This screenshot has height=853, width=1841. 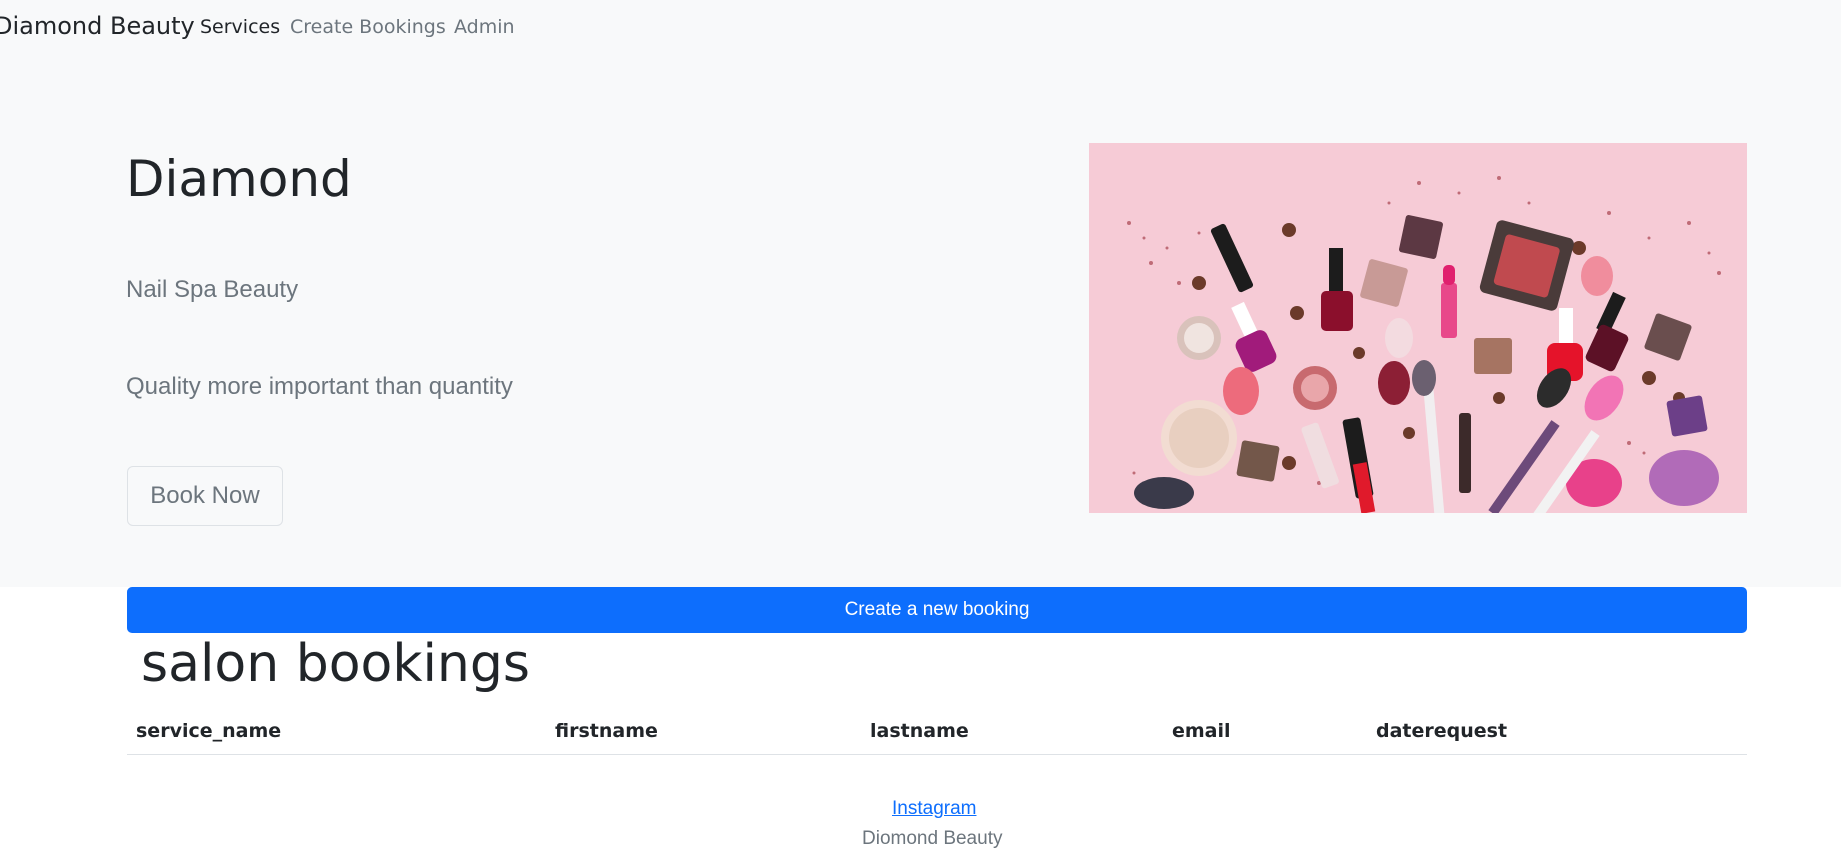 What do you see at coordinates (937, 610) in the screenshot?
I see `create-booking-button: Create a new booking` at bounding box center [937, 610].